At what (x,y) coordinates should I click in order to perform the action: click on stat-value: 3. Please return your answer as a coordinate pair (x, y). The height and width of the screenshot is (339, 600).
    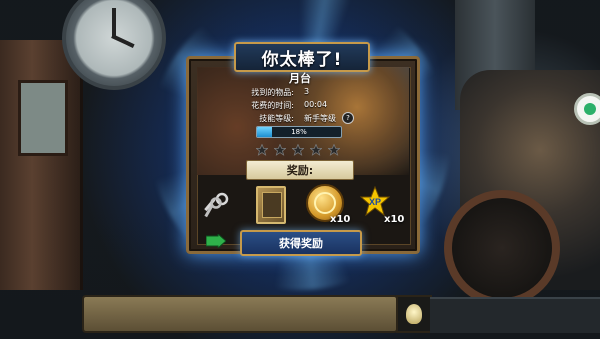
    Looking at the image, I should click on (307, 91).